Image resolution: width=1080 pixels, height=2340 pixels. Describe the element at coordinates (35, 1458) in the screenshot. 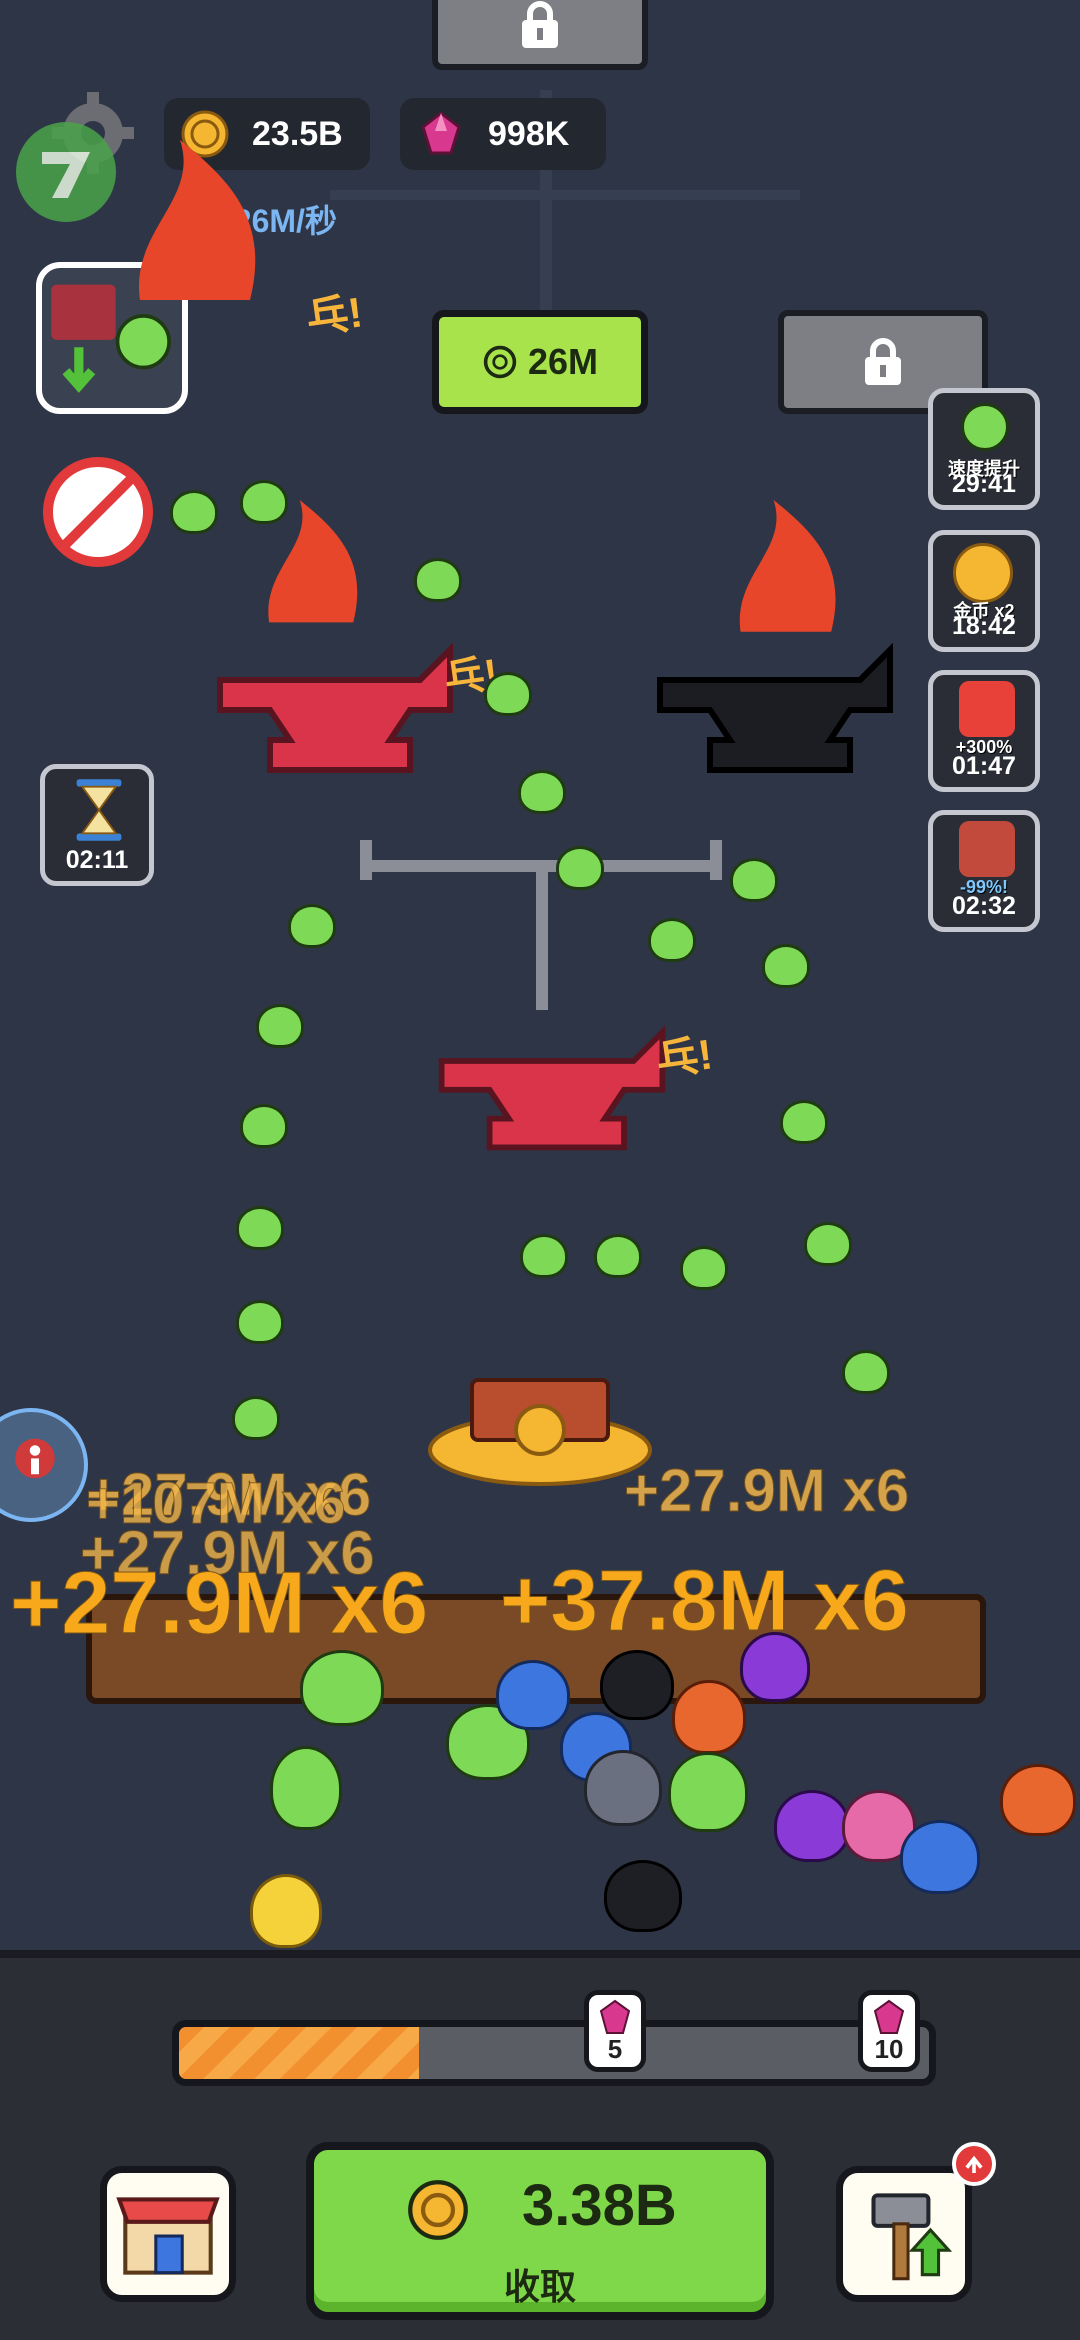

I see `person-icon` at that location.